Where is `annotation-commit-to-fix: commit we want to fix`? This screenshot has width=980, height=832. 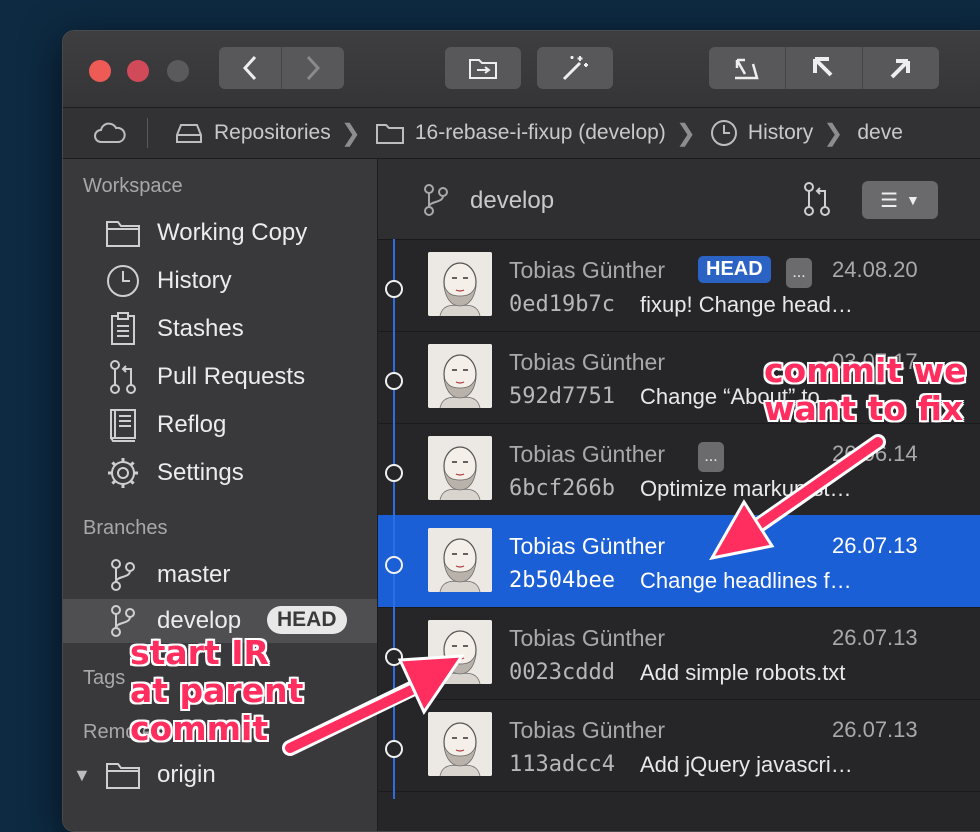 annotation-commit-to-fix: commit we want to fix is located at coordinates (865, 390).